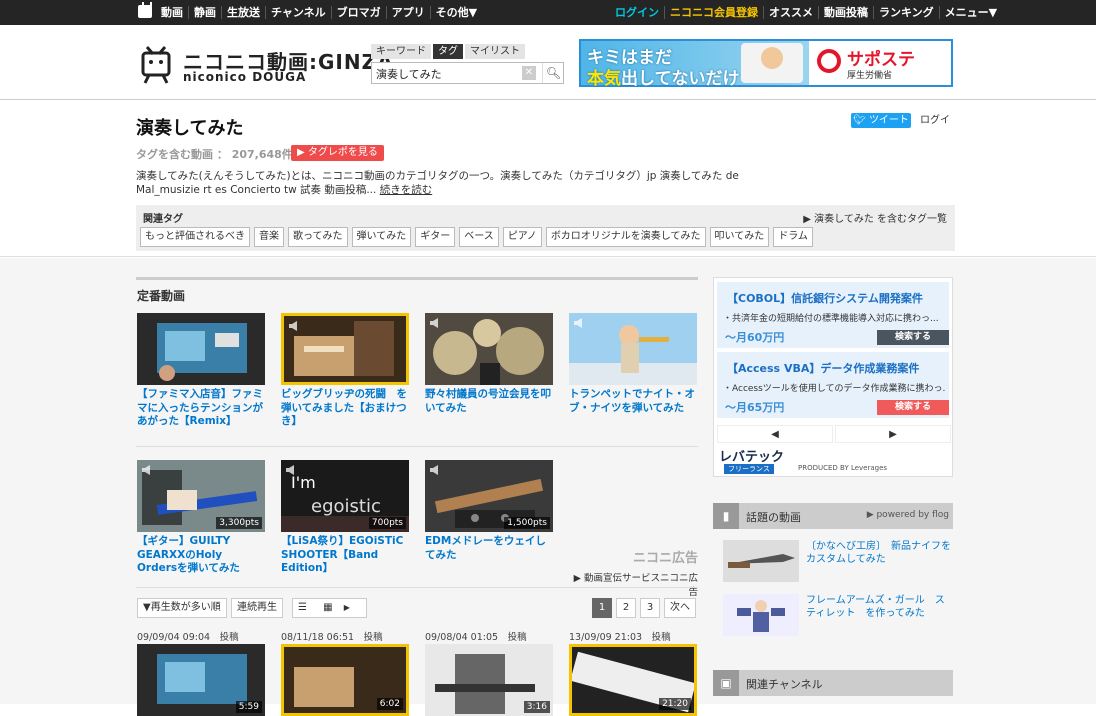 The image size is (1096, 716). Describe the element at coordinates (345, 408) in the screenshot. I see `video-title: ビッグブリッヂの死闘 を弾いてみました【おまけつき】` at that location.